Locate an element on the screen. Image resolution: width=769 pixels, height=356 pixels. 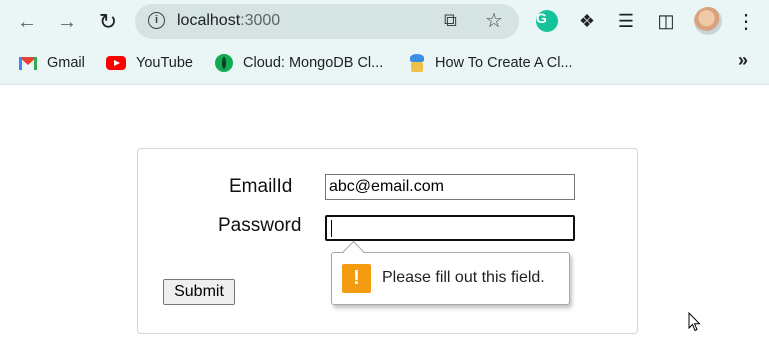
submit-button: Submit is located at coordinates (199, 292).